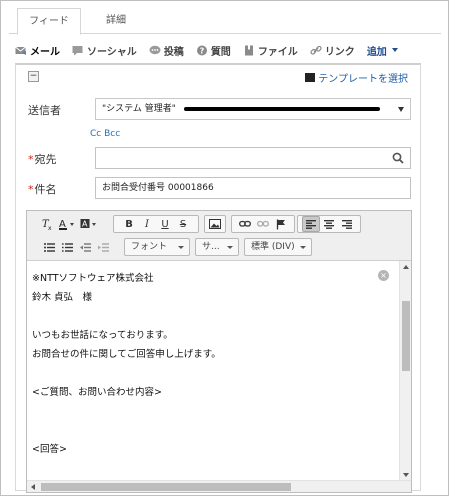  What do you see at coordinates (147, 224) in the screenshot?
I see `italic-icon: I` at bounding box center [147, 224].